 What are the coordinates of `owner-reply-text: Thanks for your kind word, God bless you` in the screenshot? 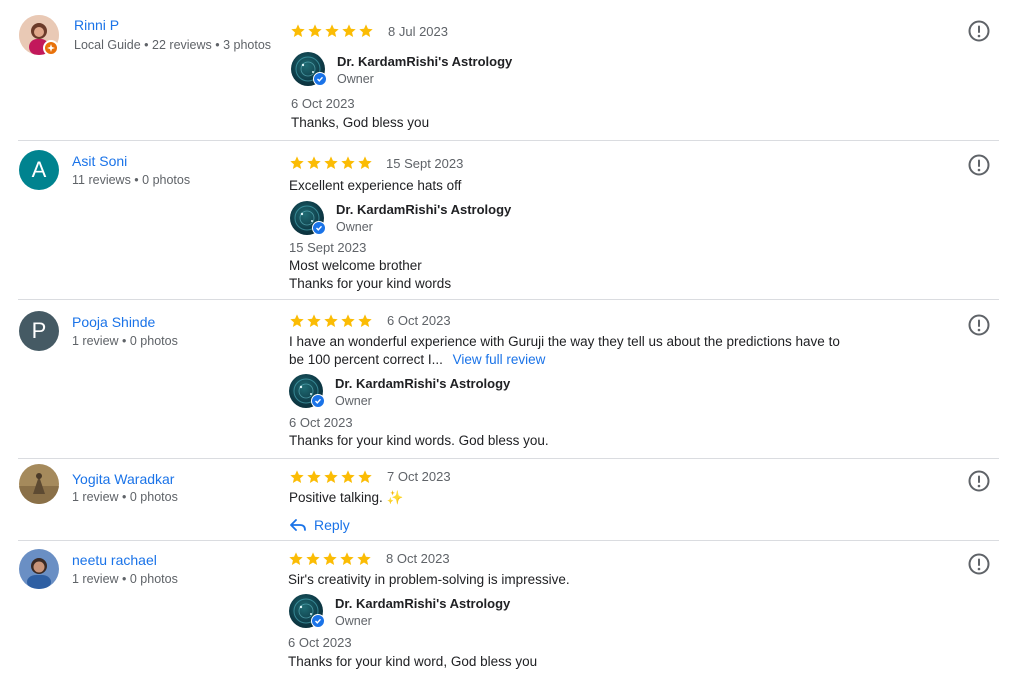 It's located at (413, 661).